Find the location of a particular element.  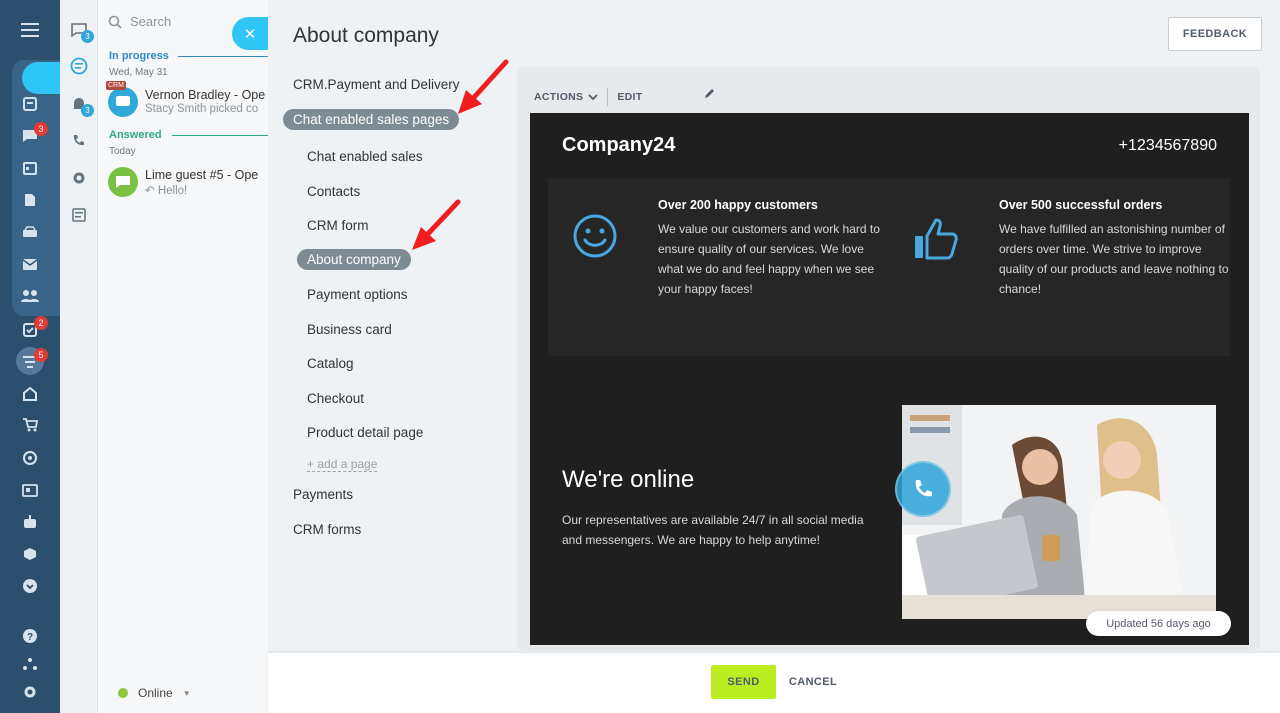

open-line-icon is located at coordinates (123, 101).